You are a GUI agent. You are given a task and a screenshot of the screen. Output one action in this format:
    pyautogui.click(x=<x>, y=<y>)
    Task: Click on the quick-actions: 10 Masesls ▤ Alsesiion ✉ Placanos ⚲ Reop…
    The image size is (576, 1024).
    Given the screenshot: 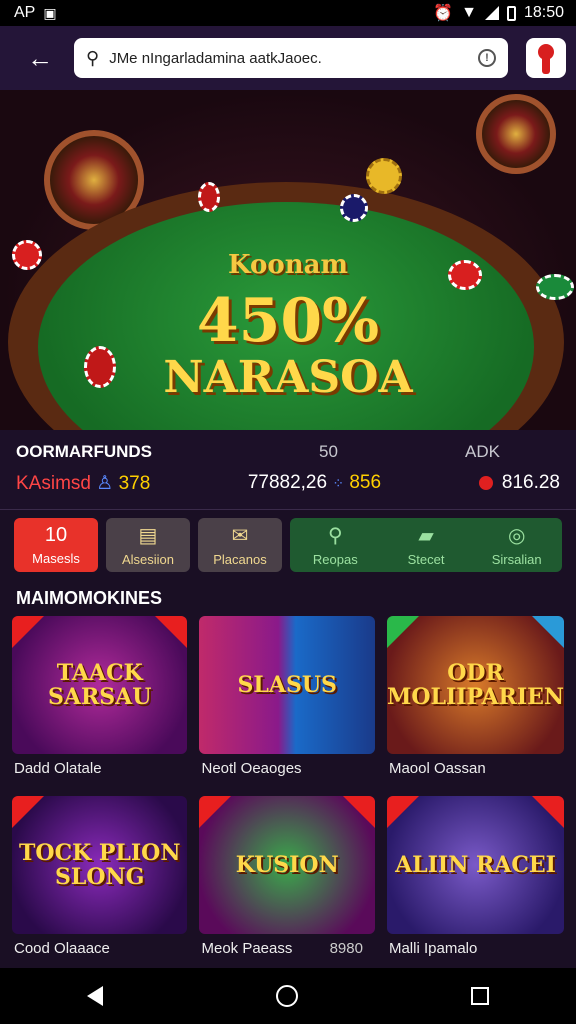 What is the action you would take?
    pyautogui.click(x=288, y=545)
    